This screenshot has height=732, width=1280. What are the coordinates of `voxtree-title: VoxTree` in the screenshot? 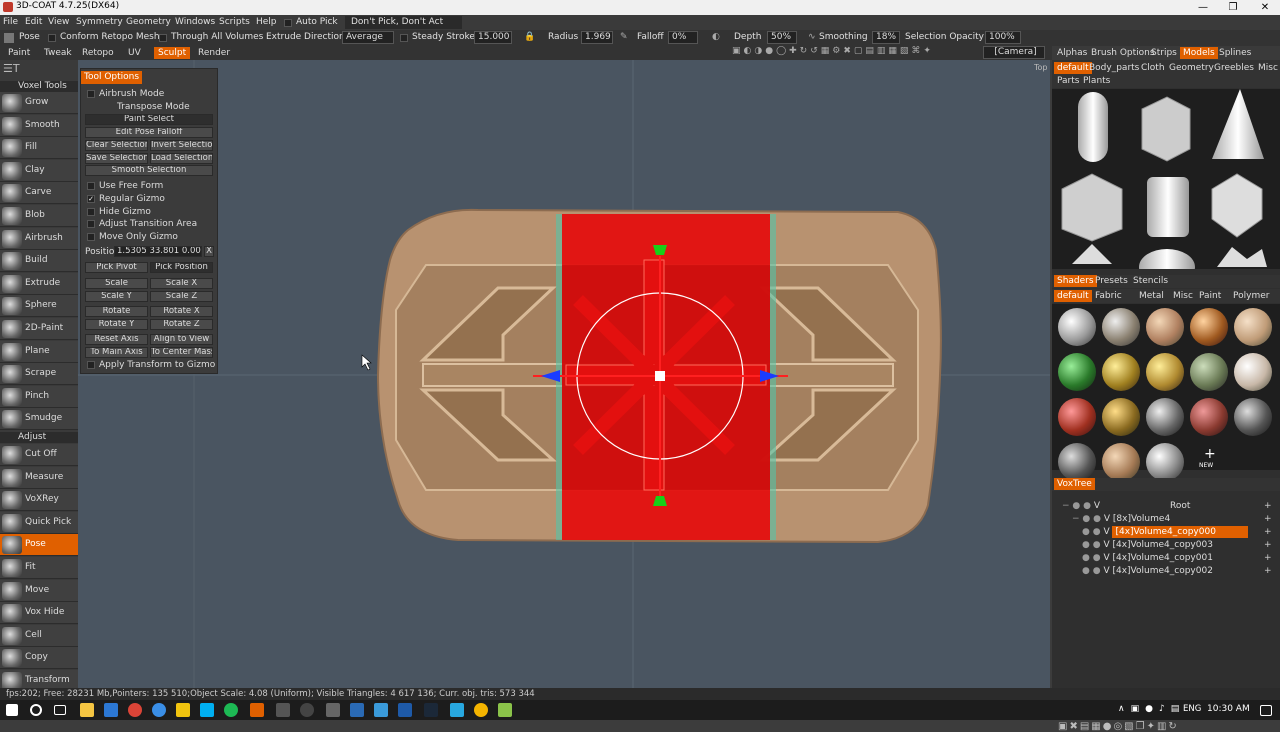 It's located at (1074, 484).